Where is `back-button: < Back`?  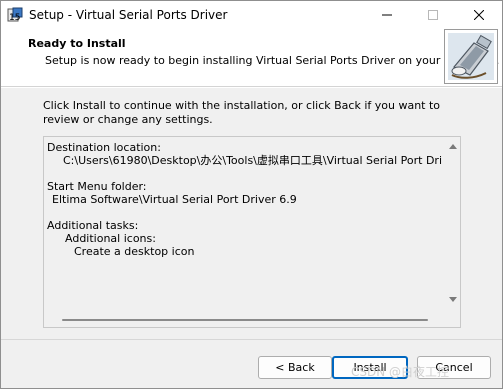
back-button: < Back is located at coordinates (295, 367).